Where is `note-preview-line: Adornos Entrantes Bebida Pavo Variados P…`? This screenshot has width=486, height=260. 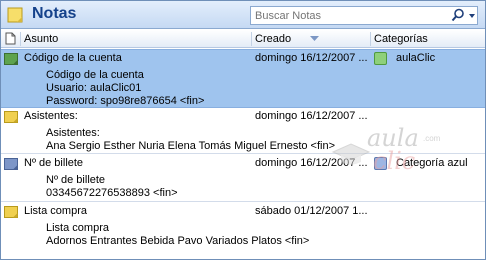
note-preview-line: Adornos Entrantes Bebida Pavo Variados P… is located at coordinates (178, 241).